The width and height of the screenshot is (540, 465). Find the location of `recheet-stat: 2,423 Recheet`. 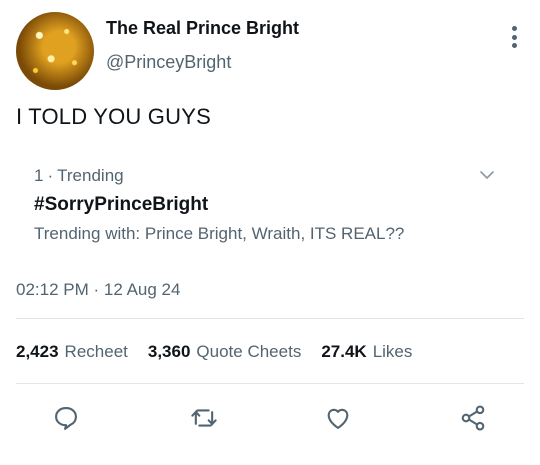

recheet-stat: 2,423 Recheet is located at coordinates (72, 352).